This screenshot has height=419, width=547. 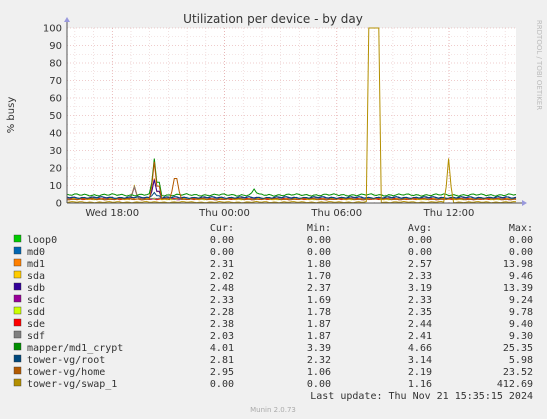 I want to click on y-tick-label: 30, so click(x=55, y=151).